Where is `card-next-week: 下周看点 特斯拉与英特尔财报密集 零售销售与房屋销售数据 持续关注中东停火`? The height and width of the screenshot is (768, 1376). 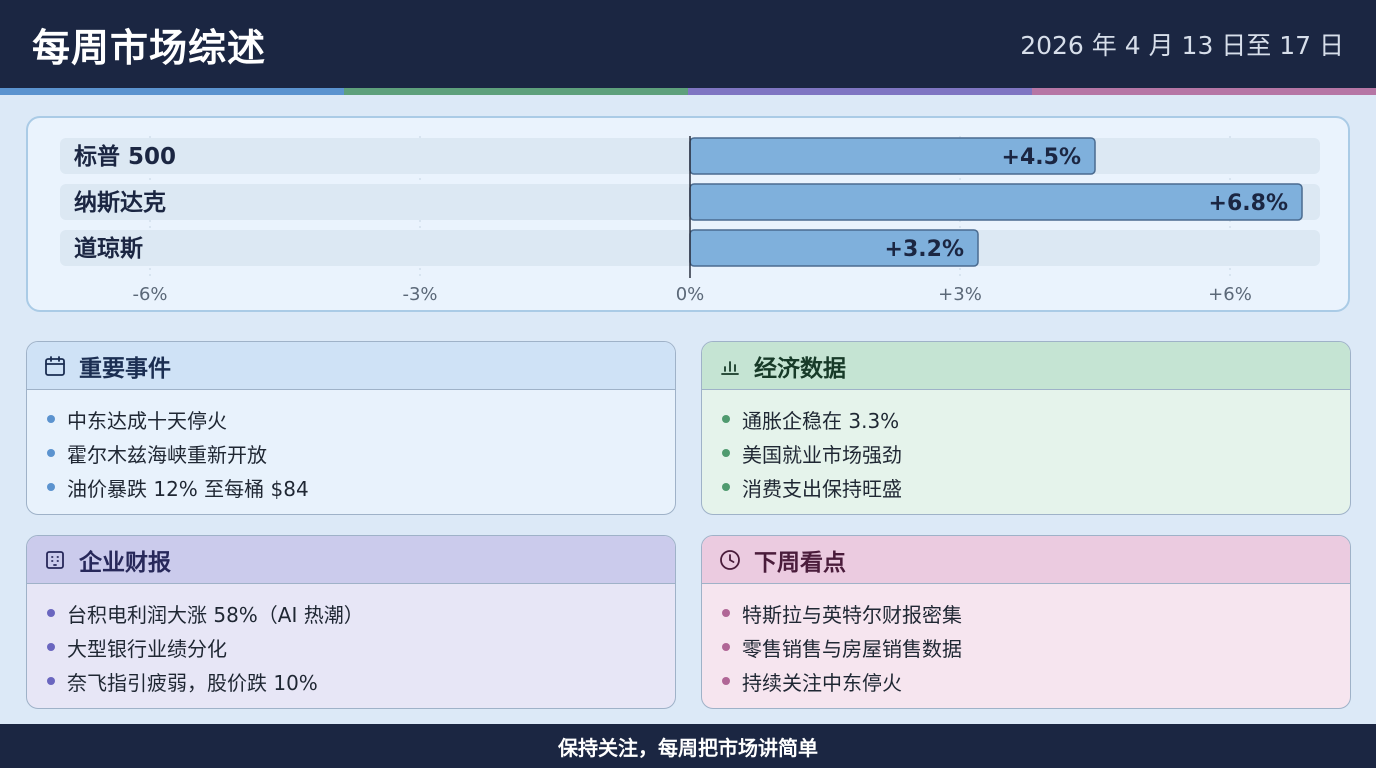
card-next-week: 下周看点 特斯拉与英特尔财报密集 零售销售与房屋销售数据 持续关注中东停火 is located at coordinates (1026, 622).